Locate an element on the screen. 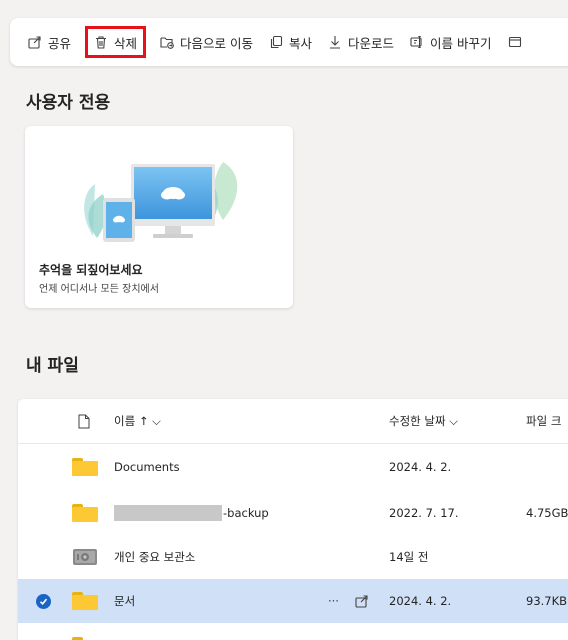 The image size is (568, 640). memories-card: 추억을 되짚어보세요 언제 어디서나 모든 장치에서 is located at coordinates (159, 217).